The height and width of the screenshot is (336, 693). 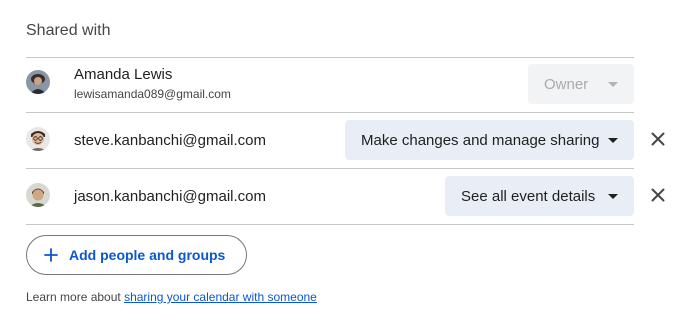 I want to click on learn-more-link: sharing your calendar with someone, so click(x=220, y=297).